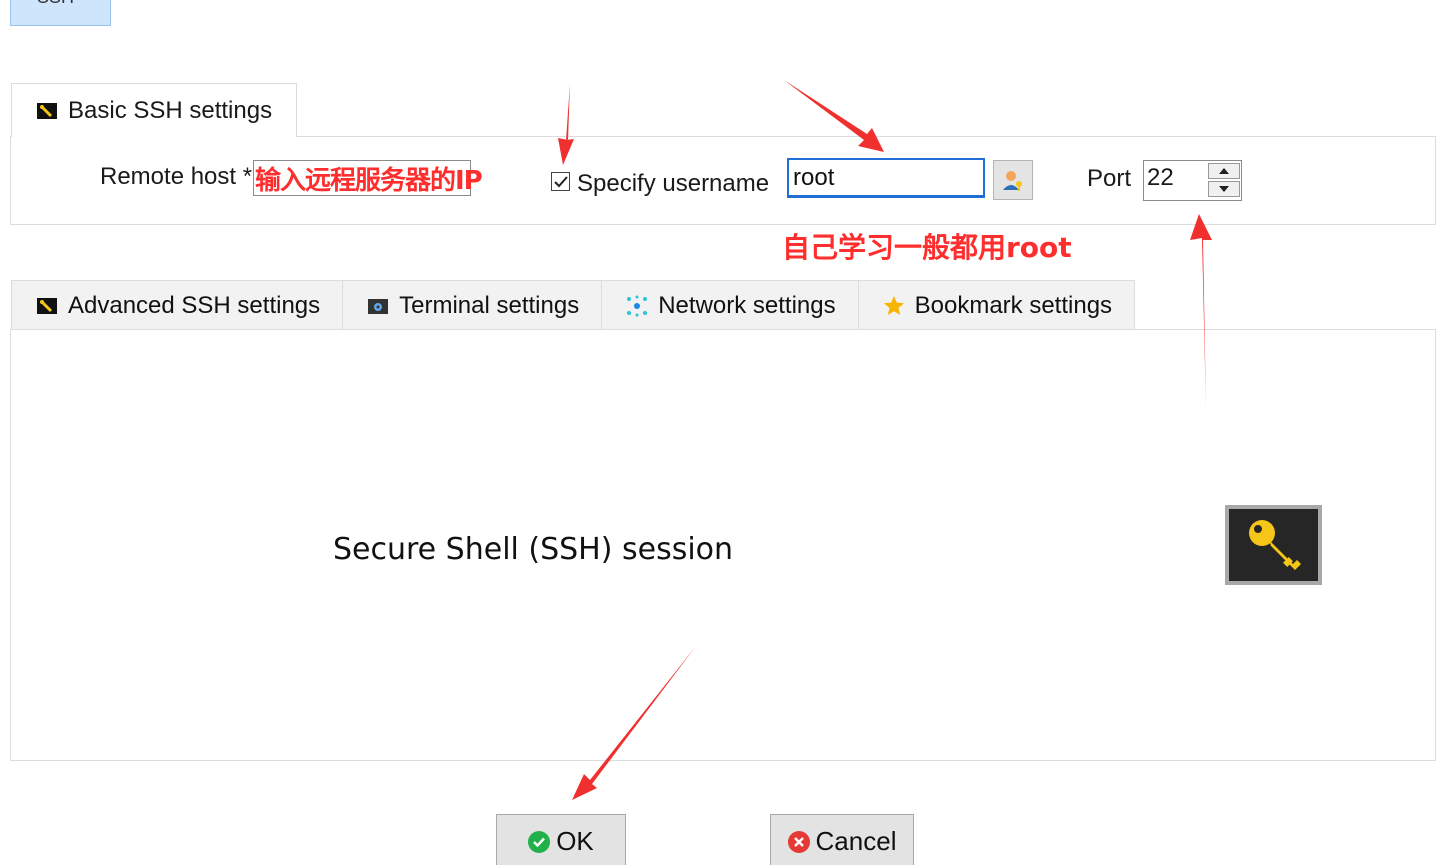 The width and height of the screenshot is (1442, 865). Describe the element at coordinates (533, 549) in the screenshot. I see `session-description: Secure Shell (SSH) session` at that location.